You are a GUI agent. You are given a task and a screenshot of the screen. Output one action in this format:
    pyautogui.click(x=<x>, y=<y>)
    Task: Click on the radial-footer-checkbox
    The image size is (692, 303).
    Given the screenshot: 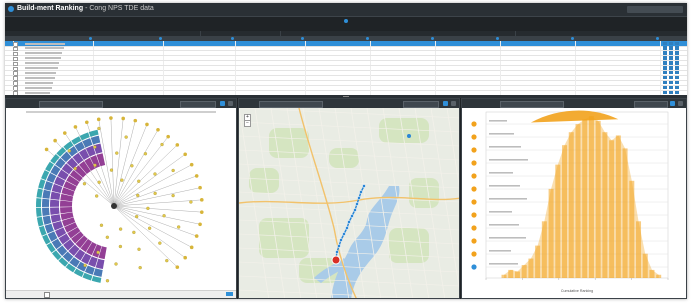 What is the action you would take?
    pyautogui.click(x=47, y=295)
    